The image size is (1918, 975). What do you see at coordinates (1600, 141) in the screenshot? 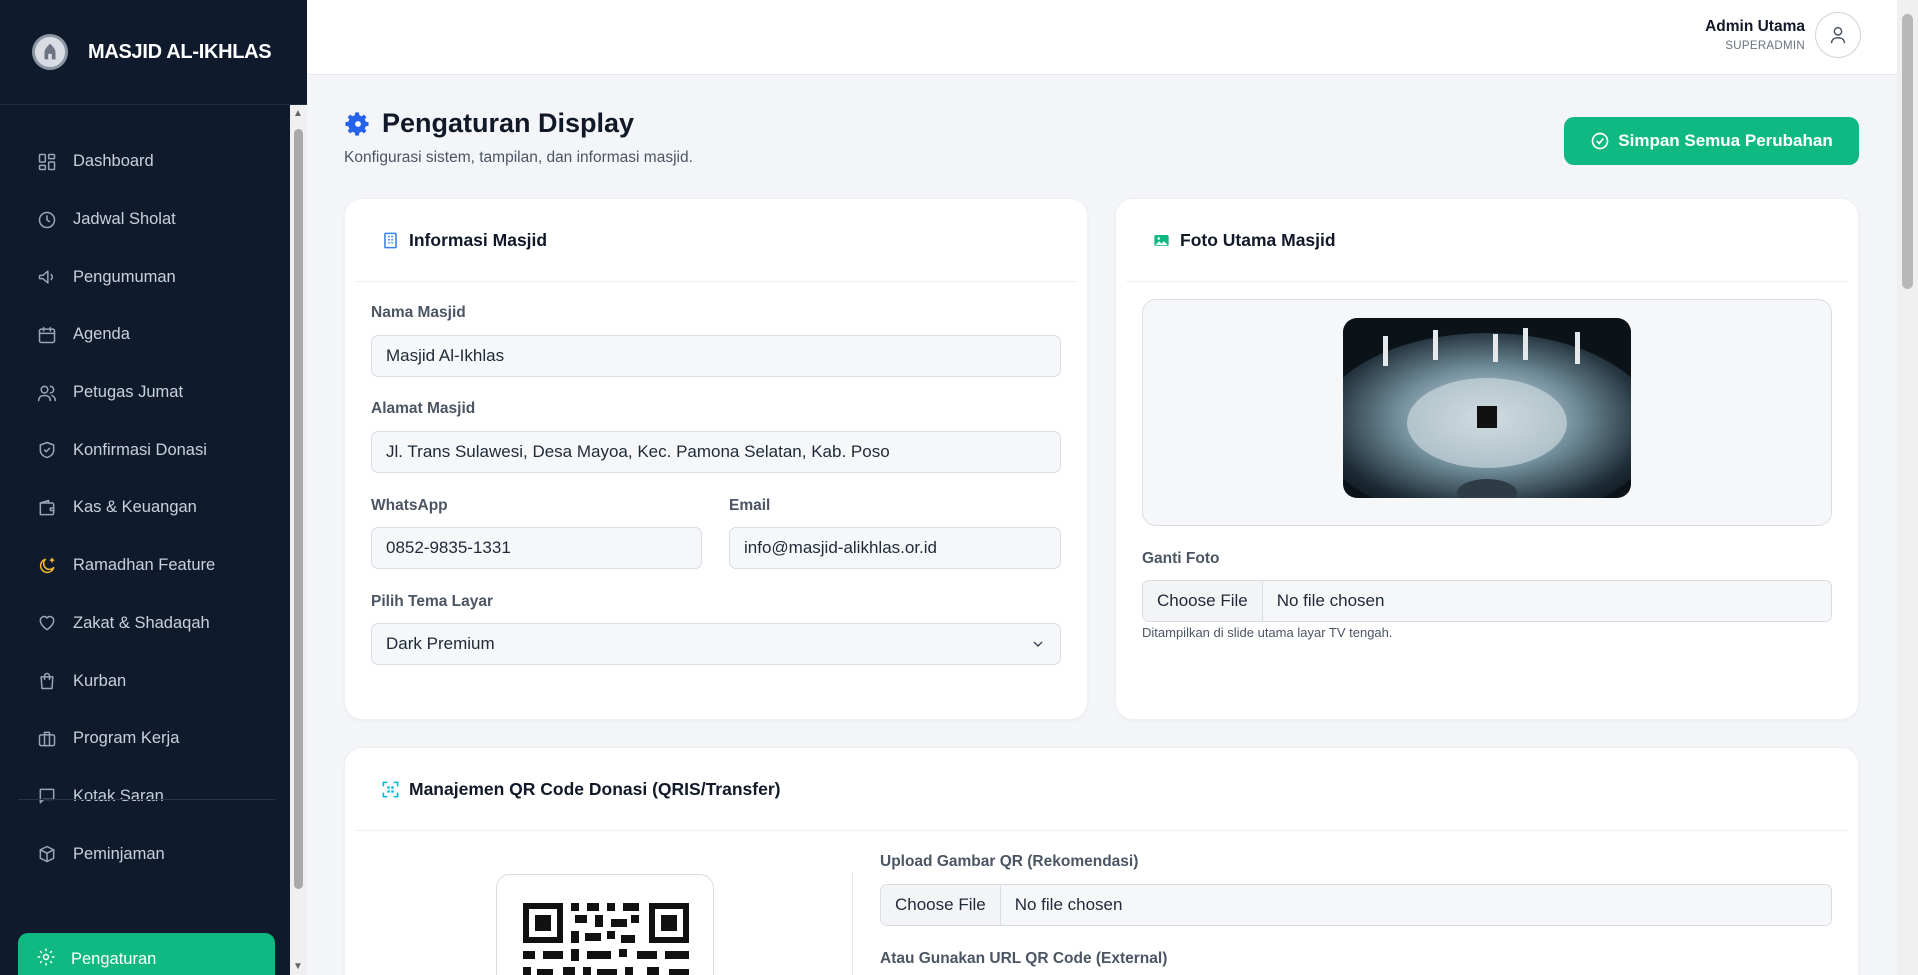
I see `check-circle-icon` at bounding box center [1600, 141].